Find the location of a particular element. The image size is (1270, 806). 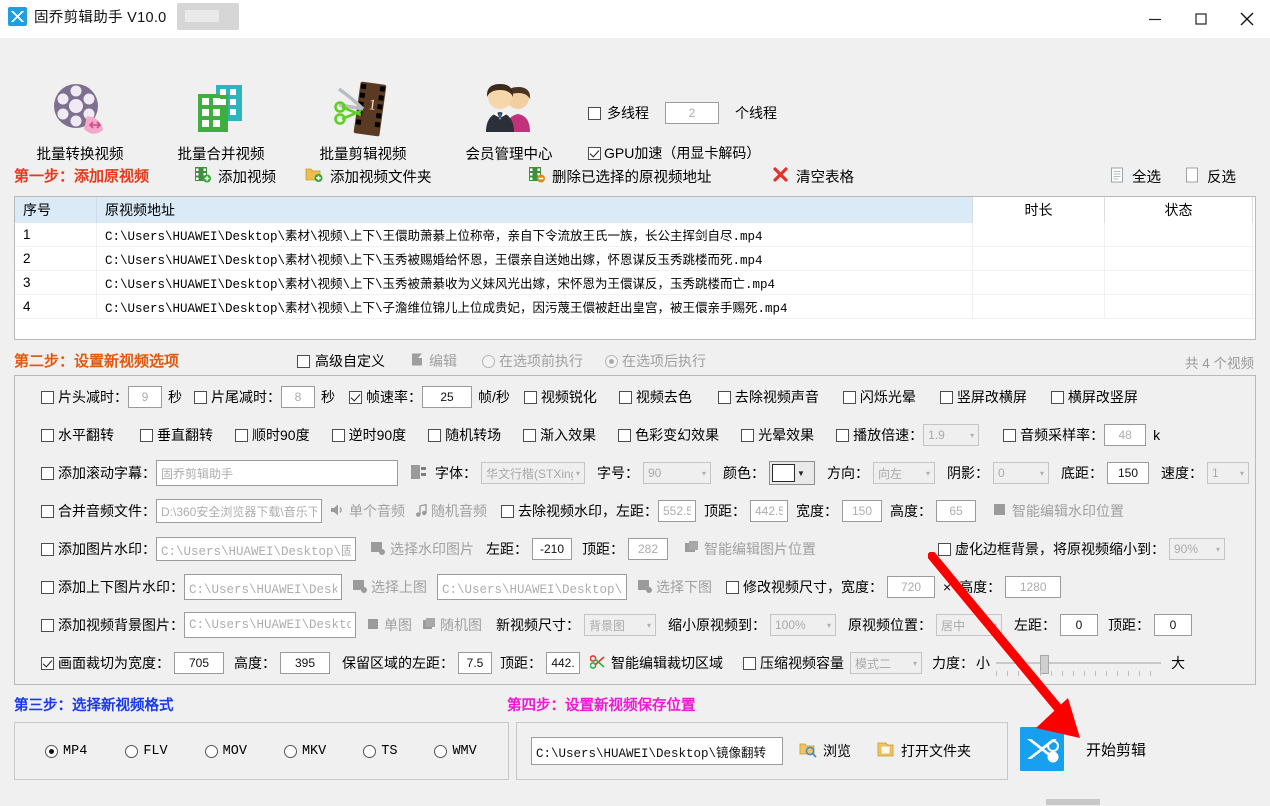

multithread-option: 多线程 个线程 is located at coordinates (682, 113).